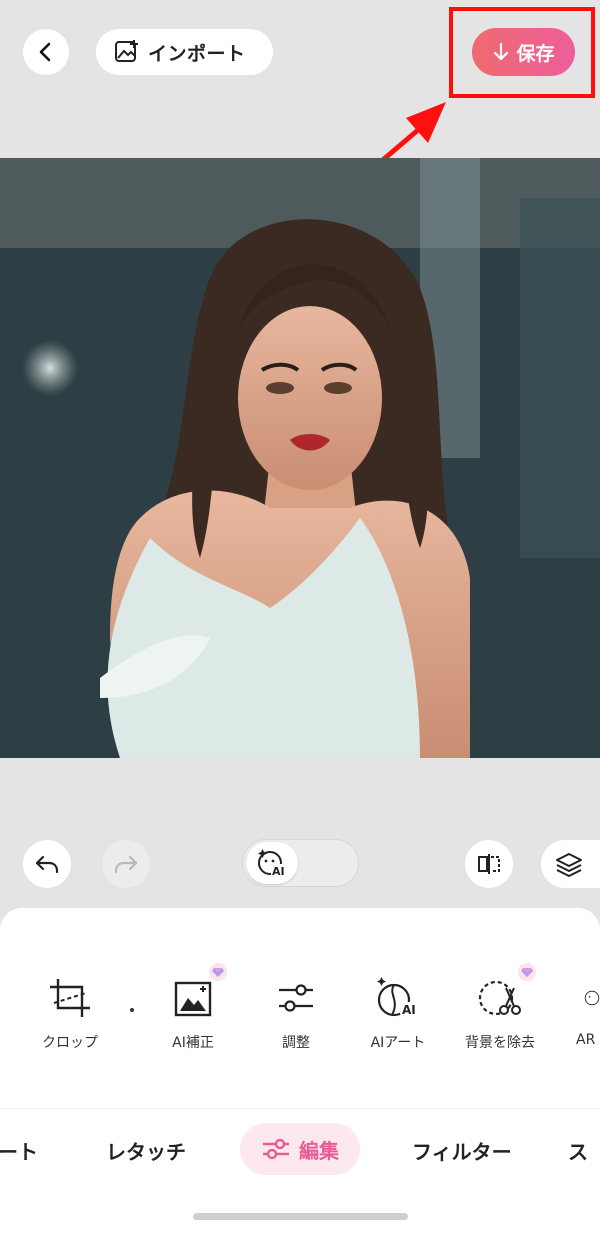  What do you see at coordinates (126, 51) in the screenshot?
I see `image-add-icon` at bounding box center [126, 51].